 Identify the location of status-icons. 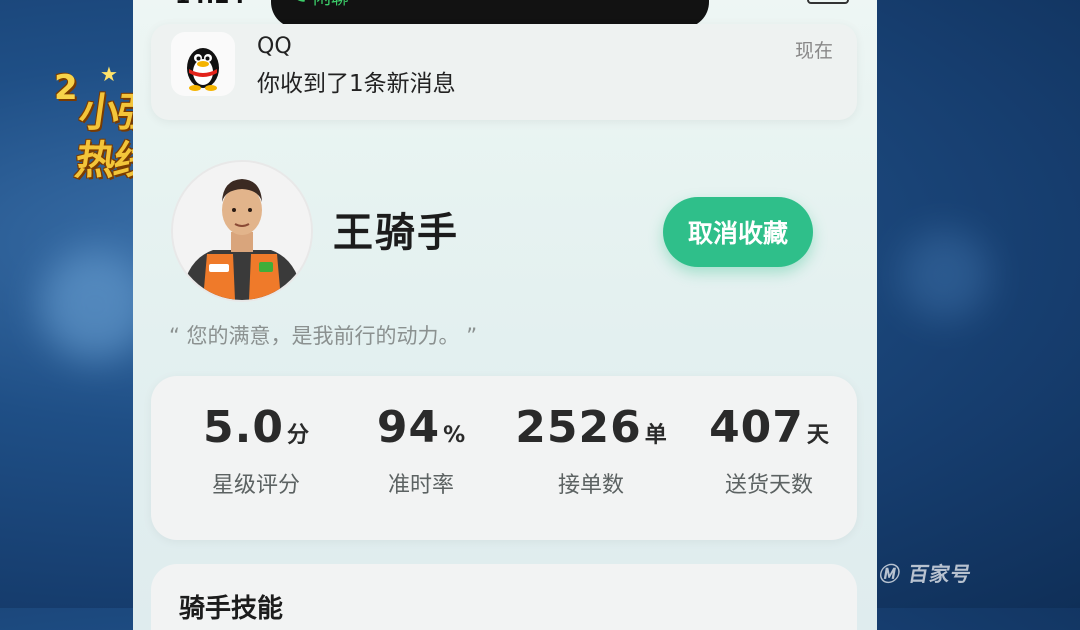
(804, 3).